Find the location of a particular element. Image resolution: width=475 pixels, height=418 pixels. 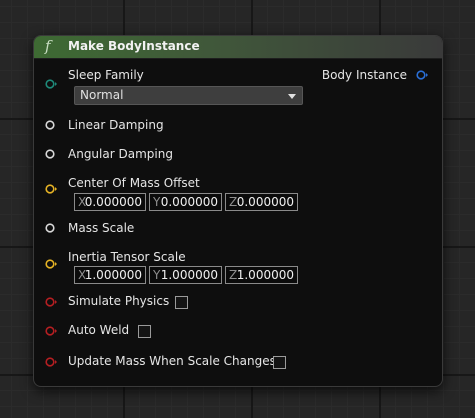

center-of-mass-x-field: X 0.000000 is located at coordinates (110, 202).